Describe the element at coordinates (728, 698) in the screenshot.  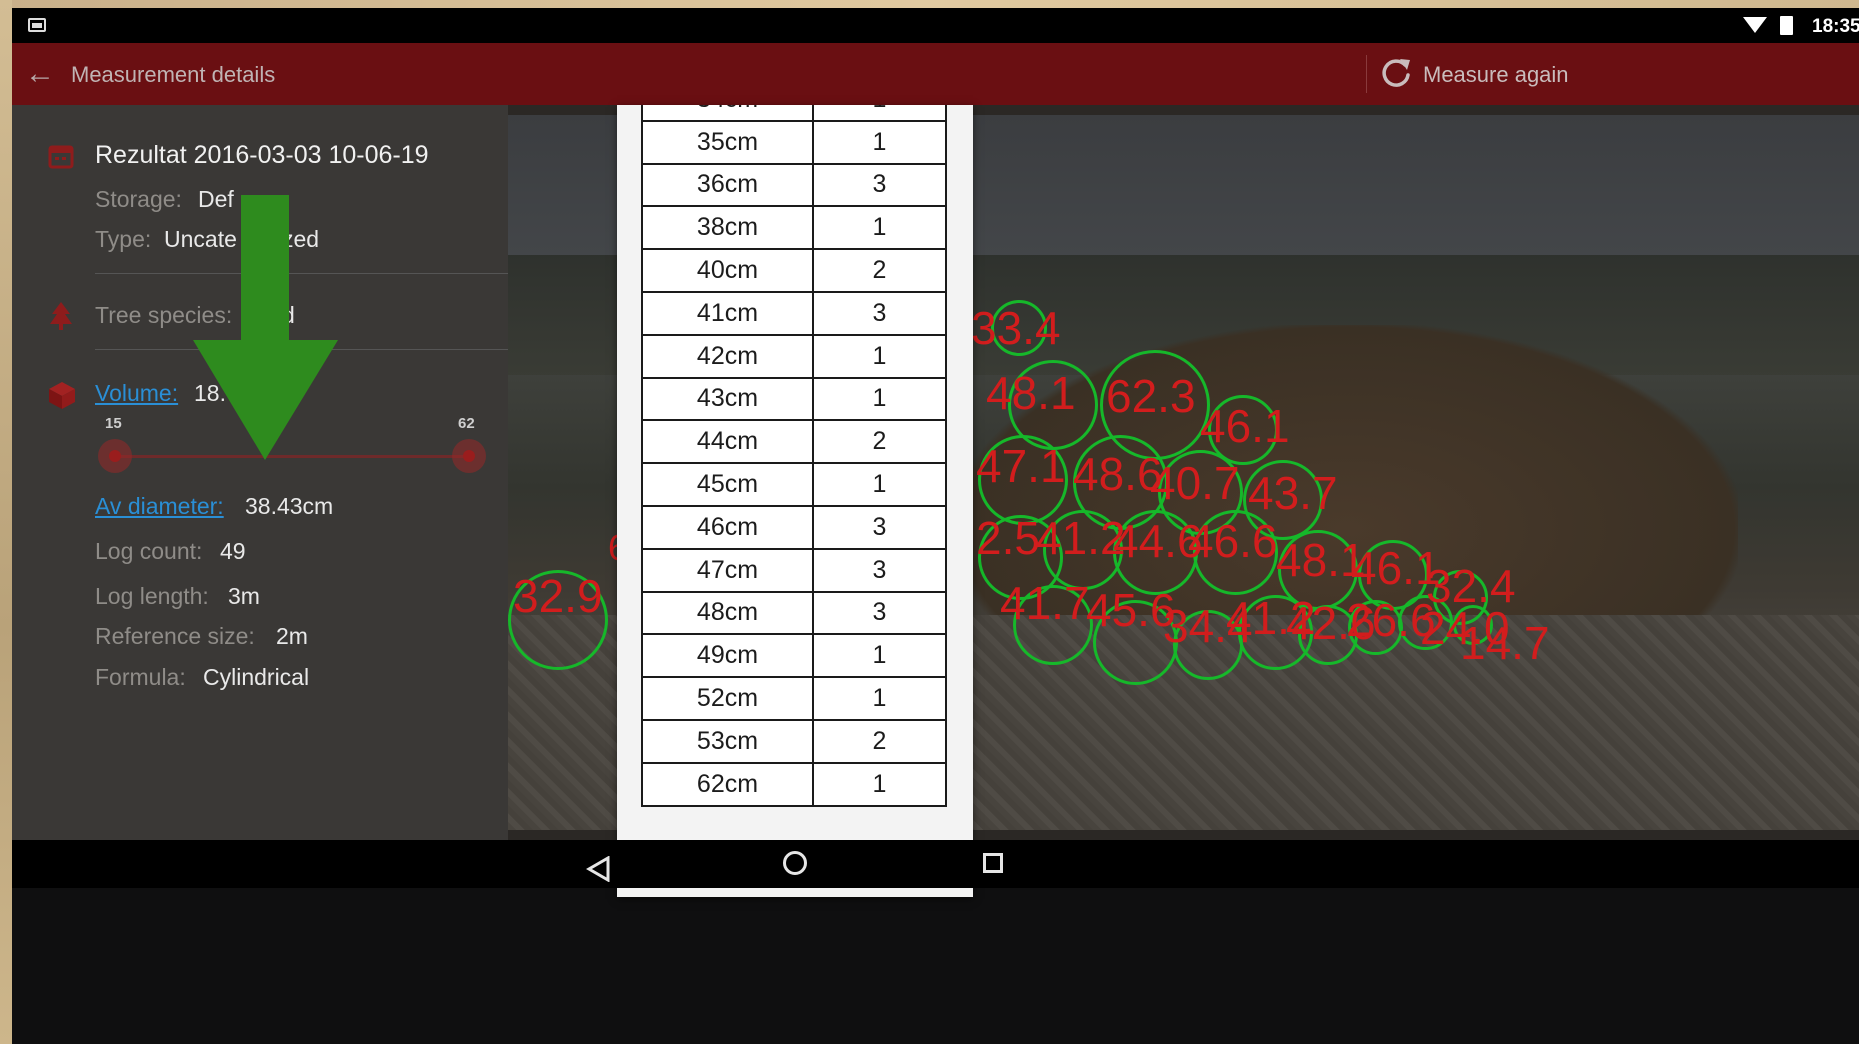
I see `diameter-cell: 52cm` at that location.